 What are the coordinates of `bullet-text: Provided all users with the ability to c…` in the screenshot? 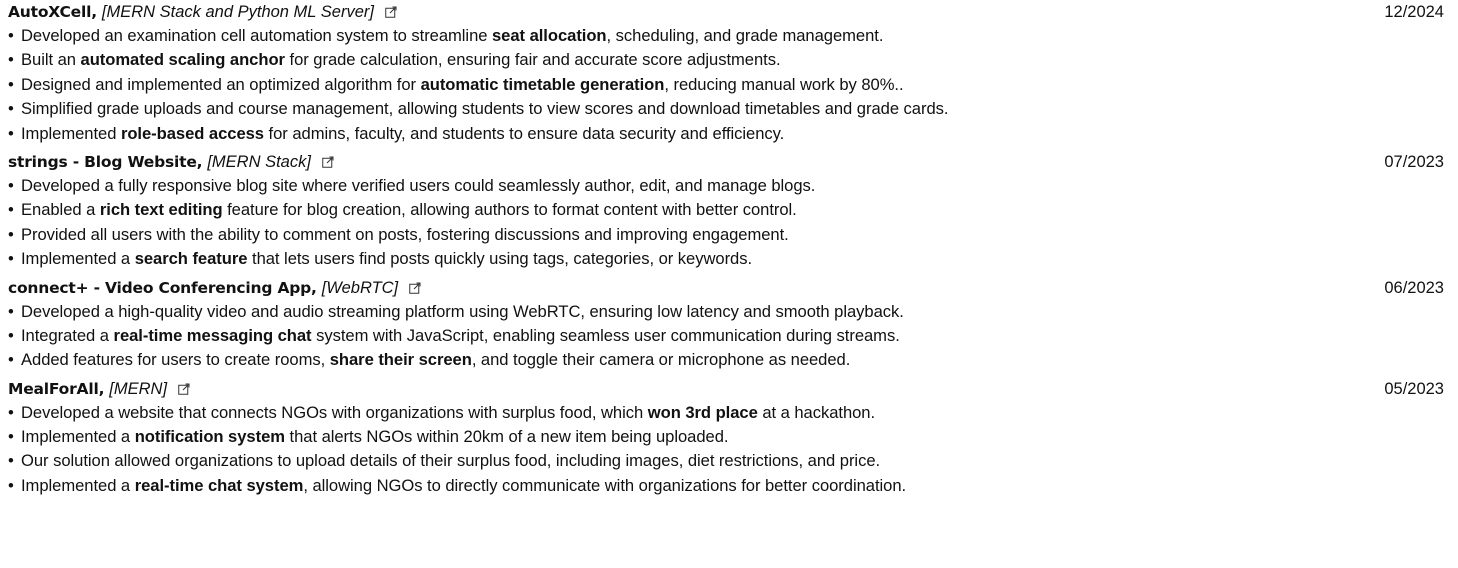 It's located at (405, 234).